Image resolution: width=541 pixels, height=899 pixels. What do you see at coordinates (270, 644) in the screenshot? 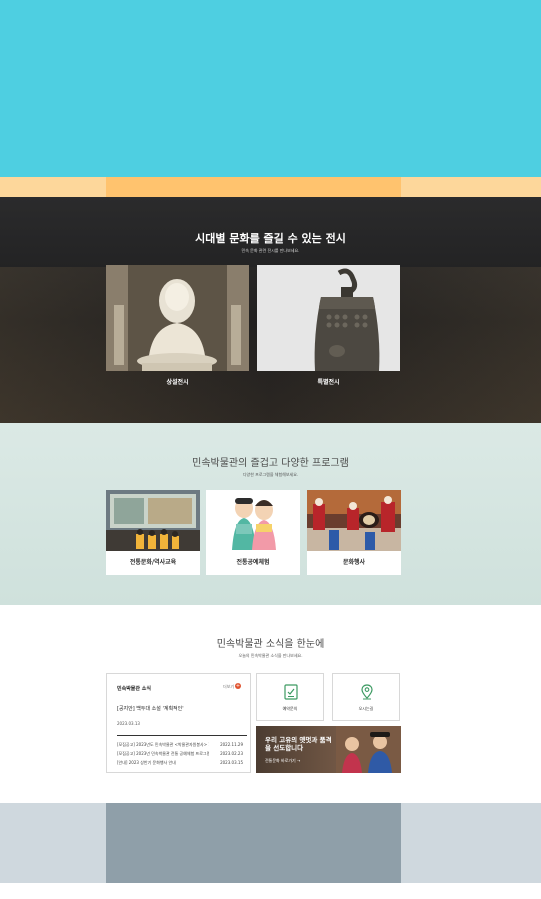
I see `news-title: 민속박물관 소식을 한눈에` at bounding box center [270, 644].